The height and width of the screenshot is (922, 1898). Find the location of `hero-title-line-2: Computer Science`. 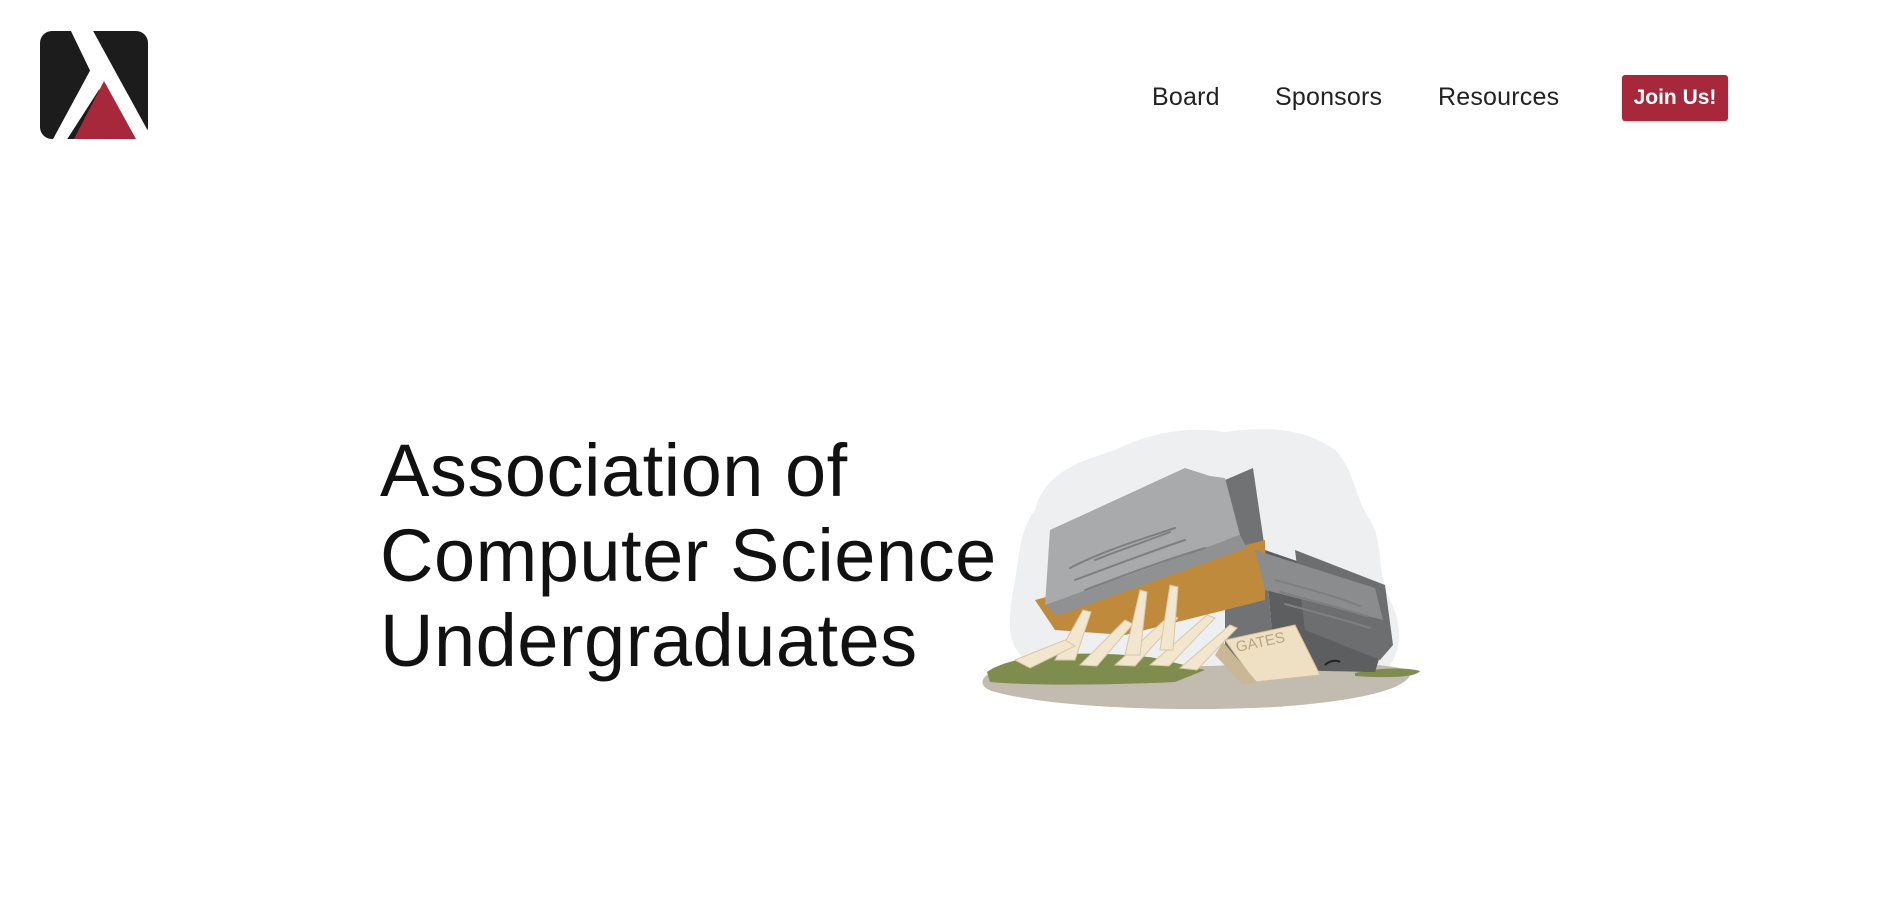

hero-title-line-2: Computer Science is located at coordinates (688, 555).